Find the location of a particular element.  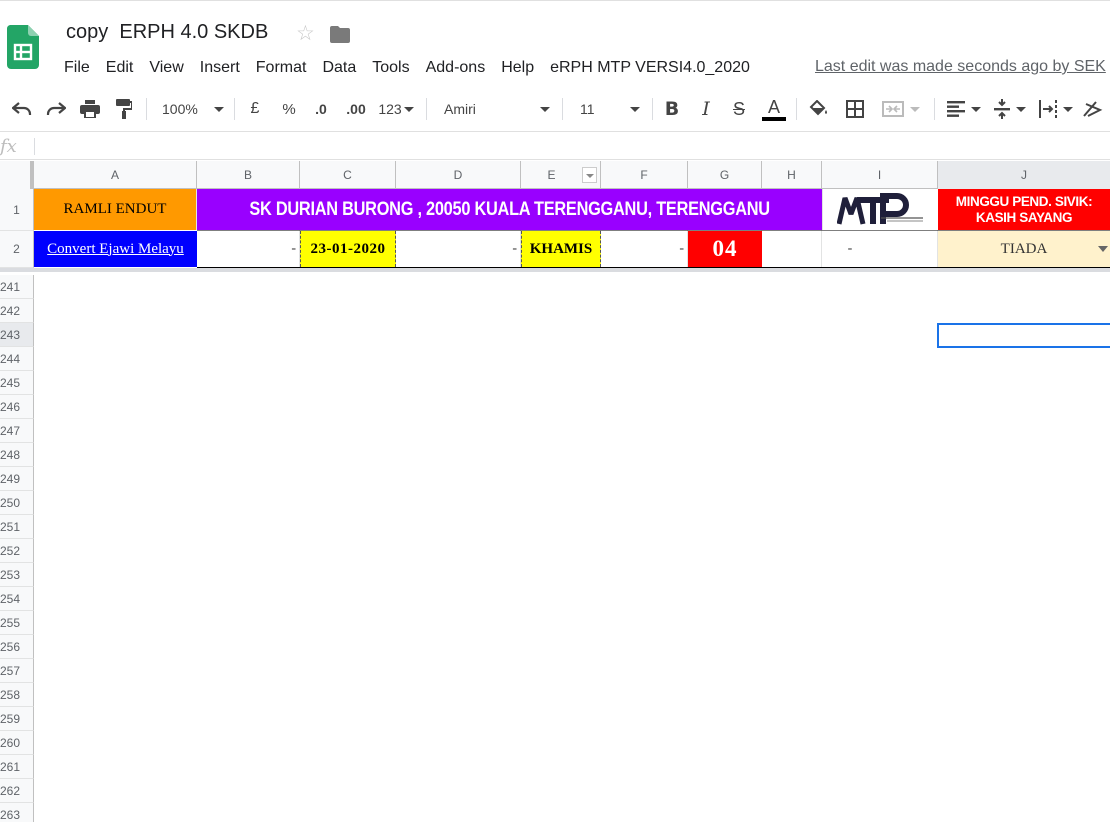

folder-icon is located at coordinates (340, 34).